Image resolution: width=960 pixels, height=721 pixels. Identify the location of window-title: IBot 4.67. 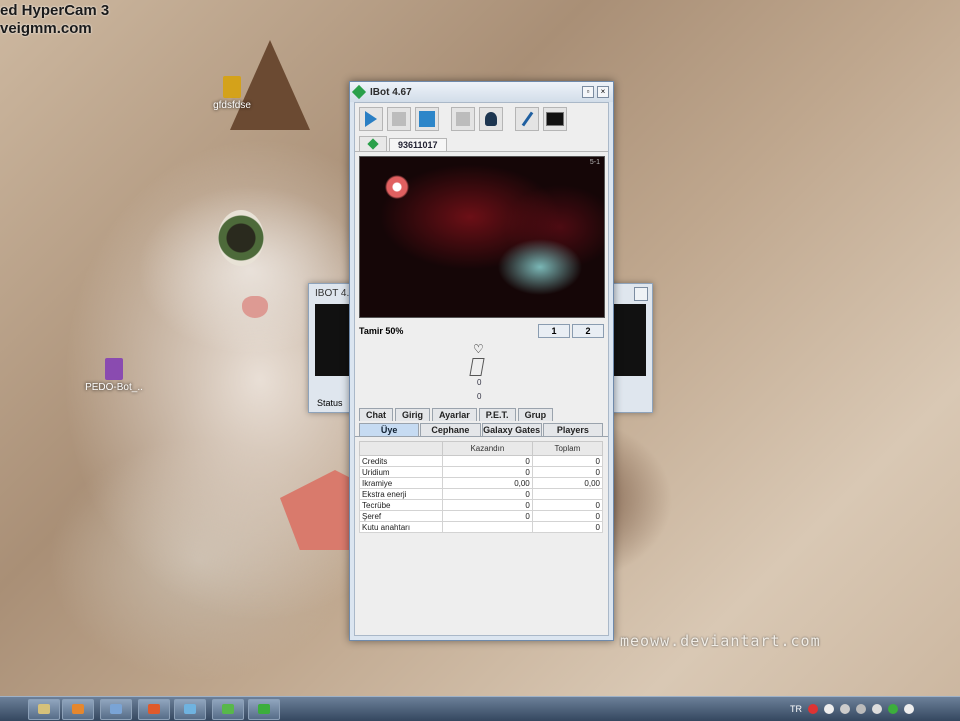
(391, 92).